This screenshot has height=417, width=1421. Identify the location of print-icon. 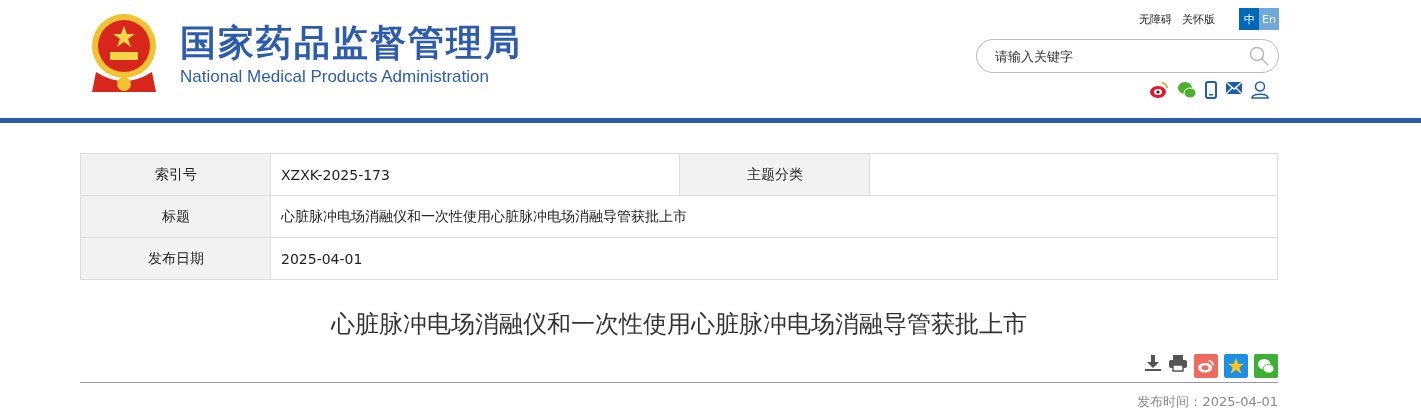
(1178, 363).